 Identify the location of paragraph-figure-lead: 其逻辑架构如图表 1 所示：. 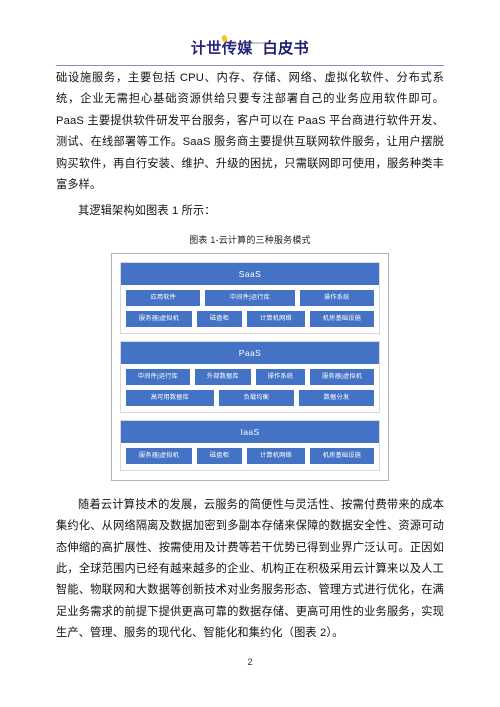
(147, 211).